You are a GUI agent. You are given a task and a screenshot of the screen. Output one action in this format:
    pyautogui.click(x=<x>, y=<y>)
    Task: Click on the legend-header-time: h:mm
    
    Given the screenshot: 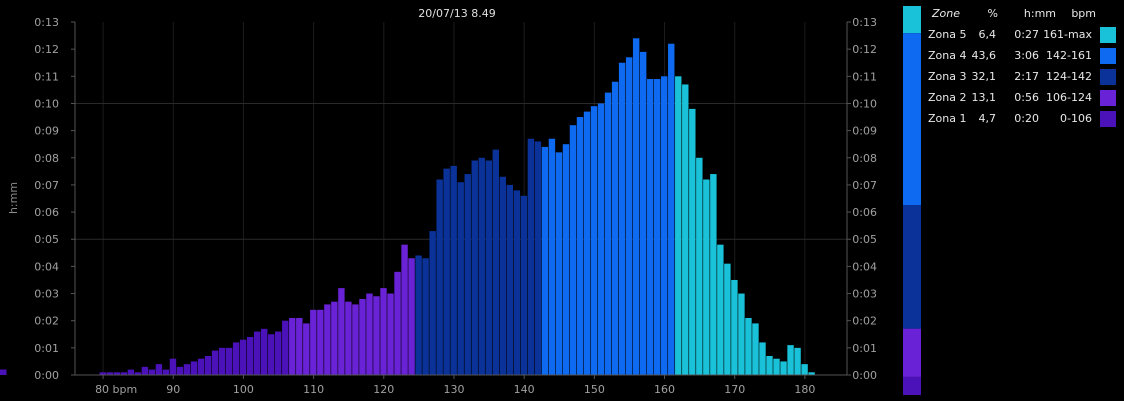 What is the action you would take?
    pyautogui.click(x=1039, y=13)
    